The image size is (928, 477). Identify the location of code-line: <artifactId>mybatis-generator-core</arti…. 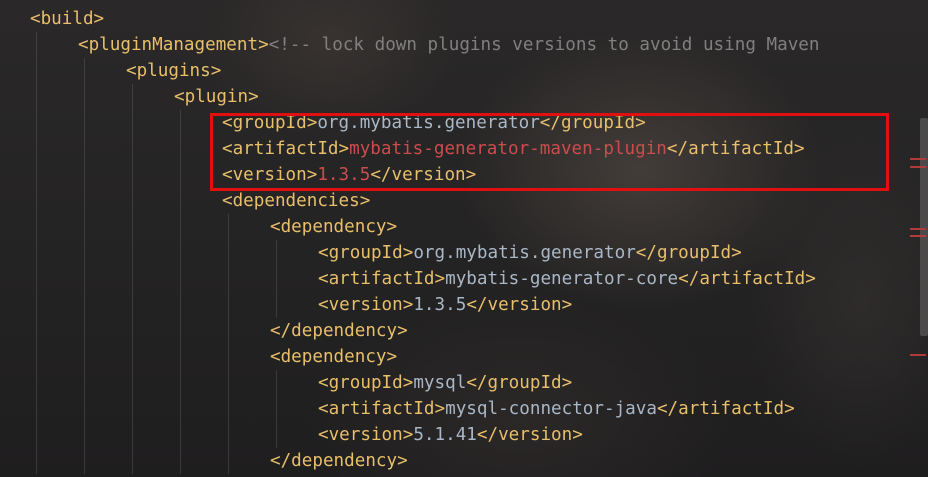
(456, 279).